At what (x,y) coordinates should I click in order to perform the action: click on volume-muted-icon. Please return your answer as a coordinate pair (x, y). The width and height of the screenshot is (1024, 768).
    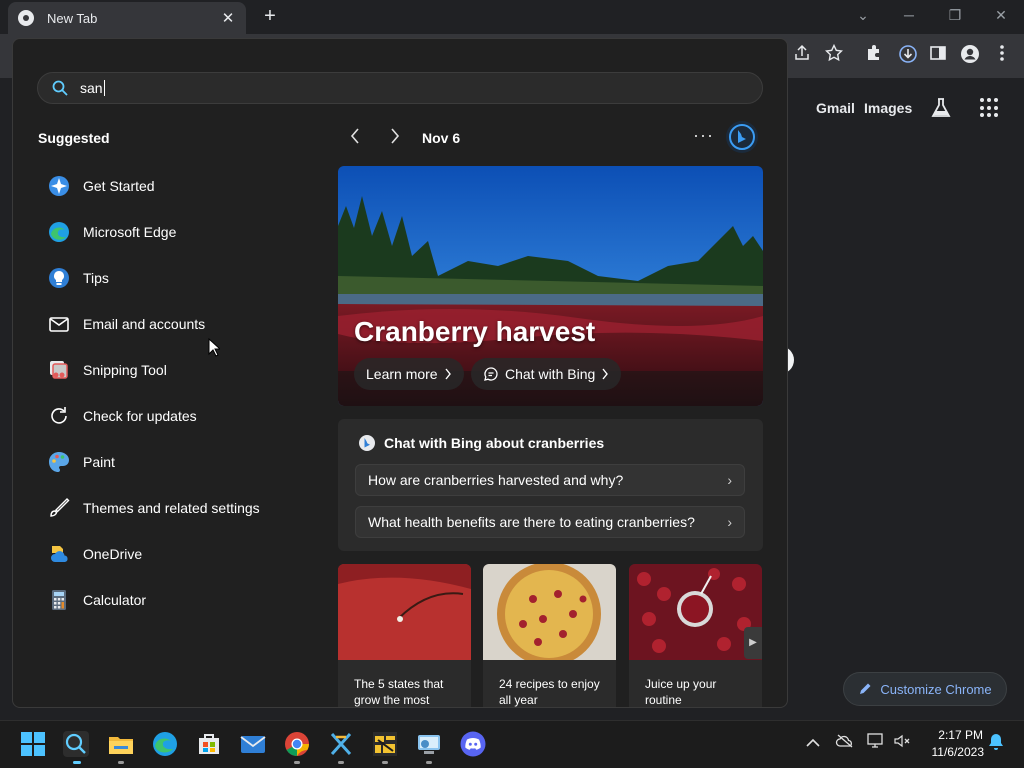
    Looking at the image, I should click on (902, 743).